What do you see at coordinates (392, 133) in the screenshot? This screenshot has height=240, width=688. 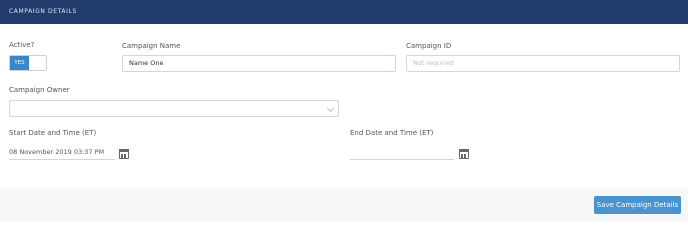 I see `end-datetime-label: End Date and Time (ET)` at bounding box center [392, 133].